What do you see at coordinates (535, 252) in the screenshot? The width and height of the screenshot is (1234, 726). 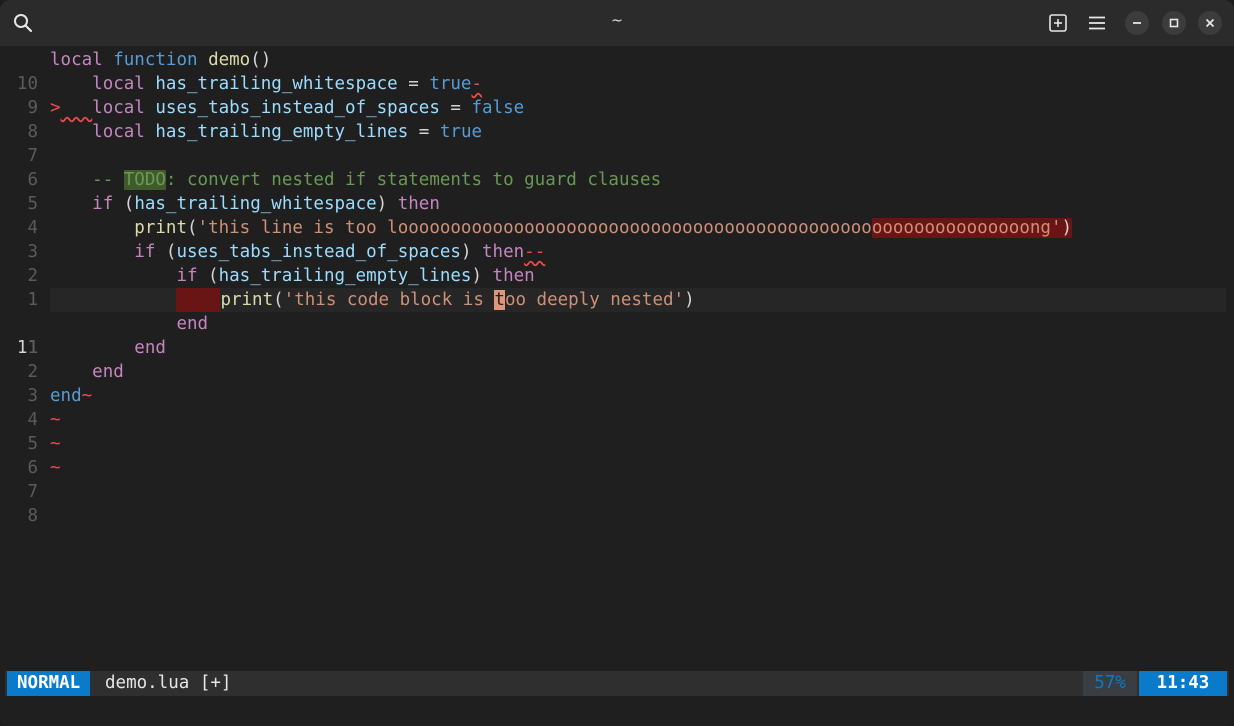 I see `trailing-whitespace-marker: --` at bounding box center [535, 252].